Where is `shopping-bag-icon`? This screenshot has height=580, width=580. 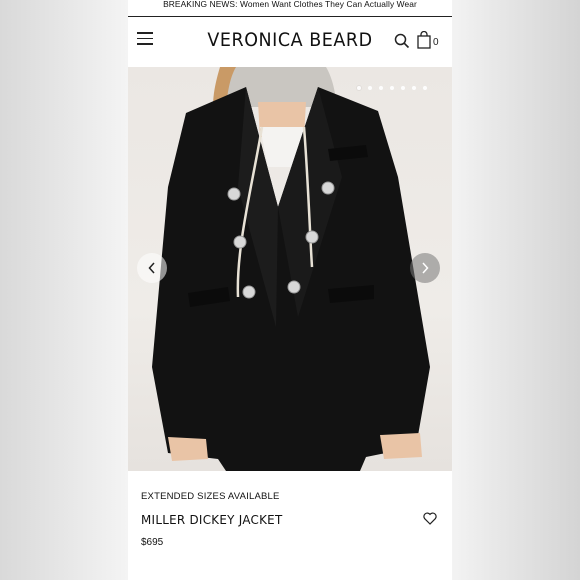
shopping-bag-icon is located at coordinates (424, 40).